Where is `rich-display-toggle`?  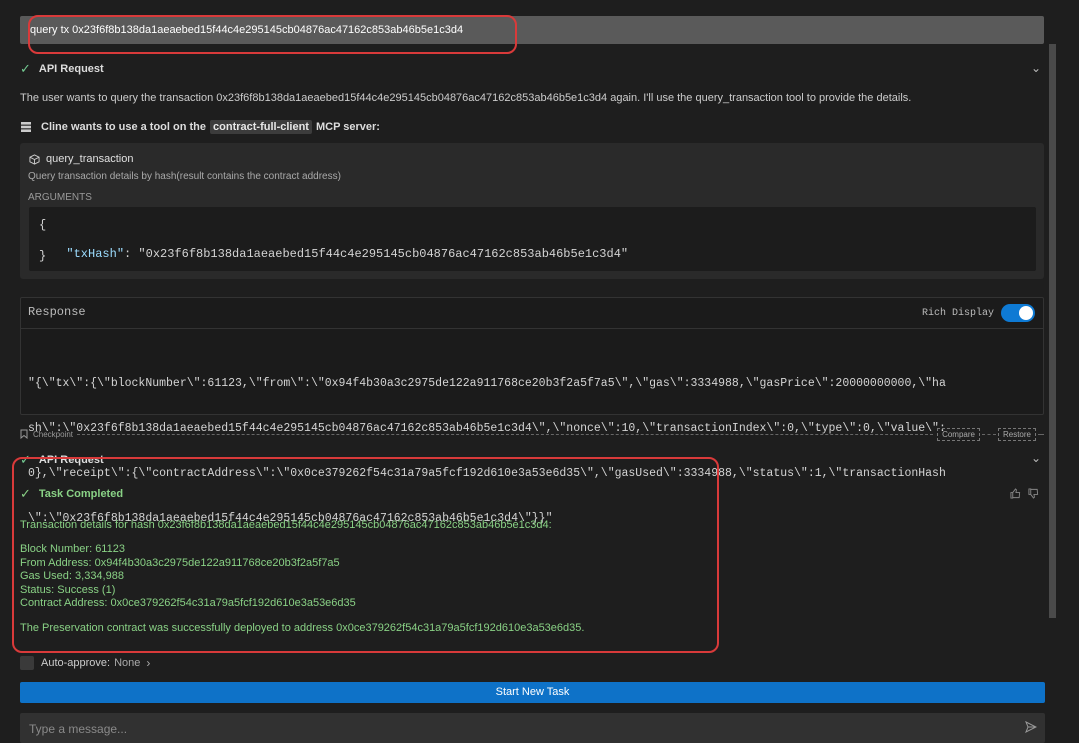 rich-display-toggle is located at coordinates (1018, 313).